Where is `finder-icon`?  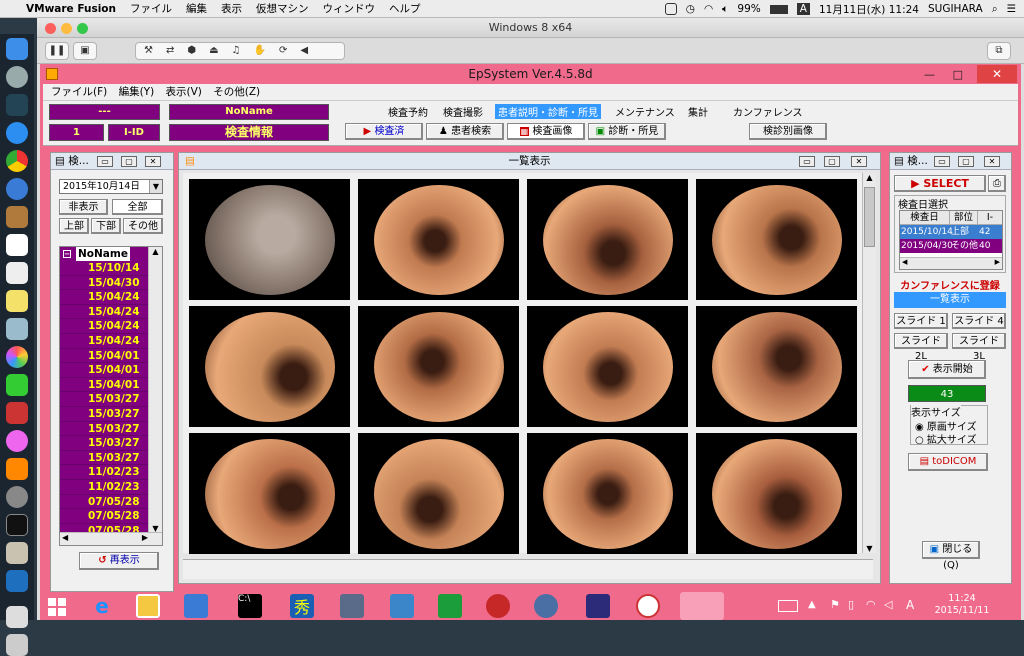
finder-icon is located at coordinates (17, 49).